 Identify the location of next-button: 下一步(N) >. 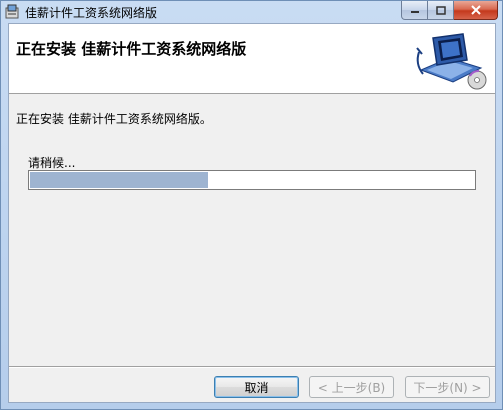
(447, 387).